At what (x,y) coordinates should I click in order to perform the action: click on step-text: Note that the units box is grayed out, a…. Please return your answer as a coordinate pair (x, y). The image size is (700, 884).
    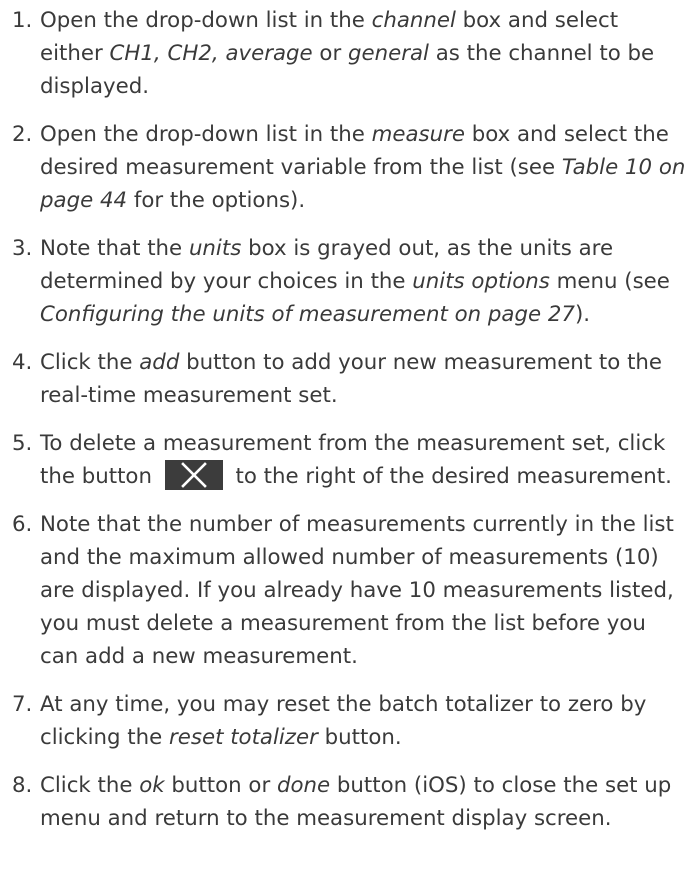
    Looking at the image, I should click on (363, 281).